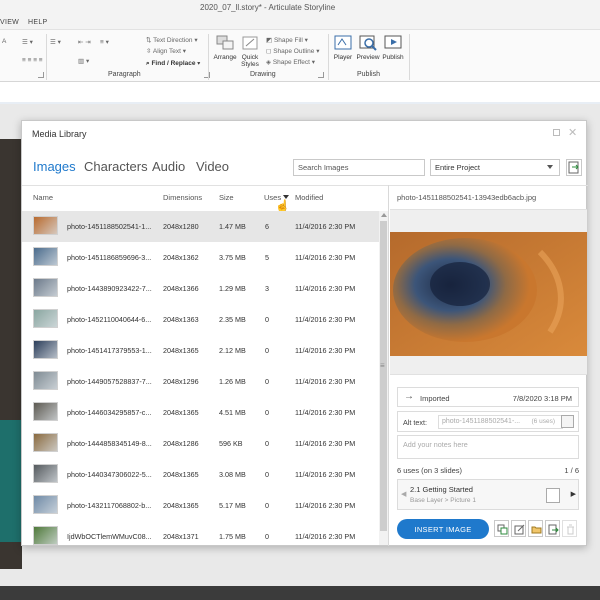  I want to click on scrollbar-thumb, so click(383, 376).